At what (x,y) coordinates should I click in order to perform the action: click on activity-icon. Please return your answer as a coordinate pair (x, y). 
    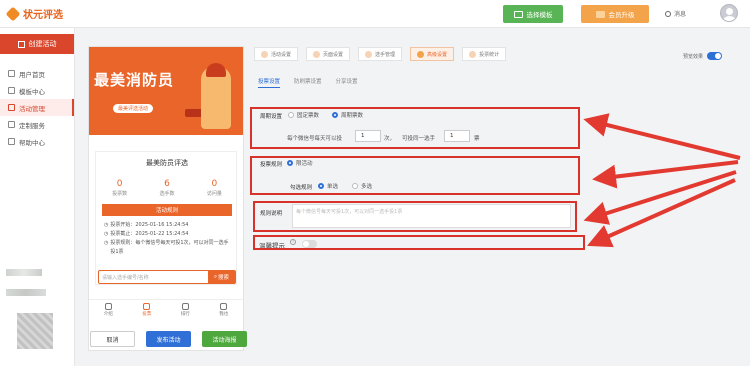
    Looking at the image, I should click on (11, 107).